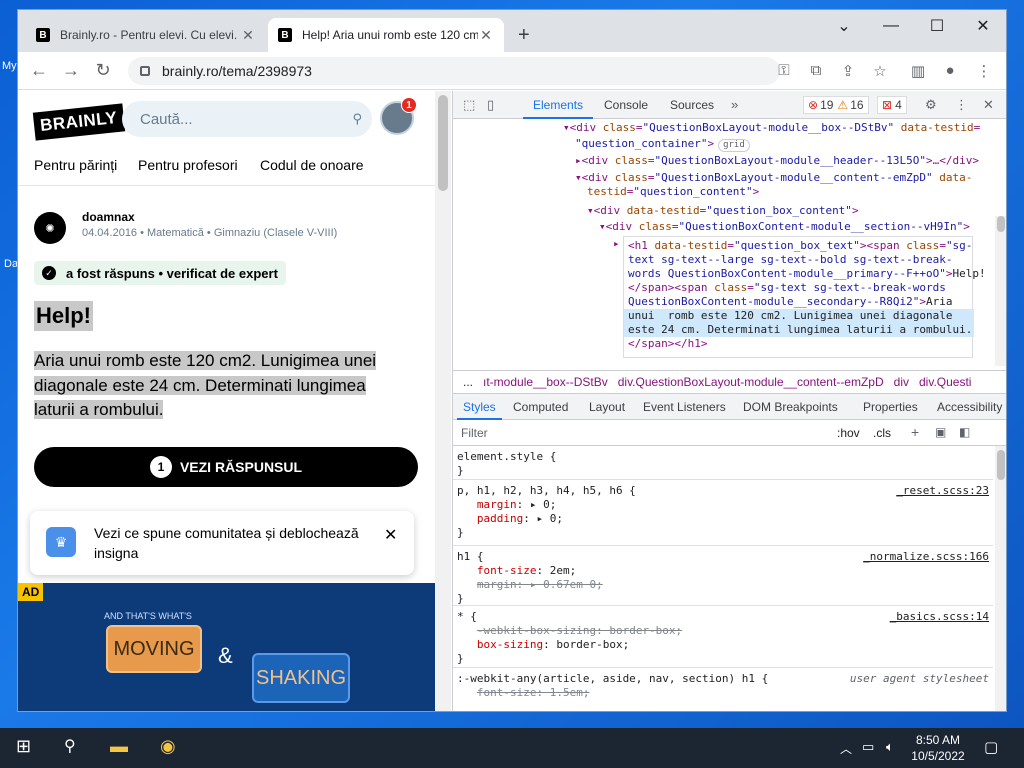  Describe the element at coordinates (1000, 578) in the screenshot. I see `styles-scrollbar` at that location.